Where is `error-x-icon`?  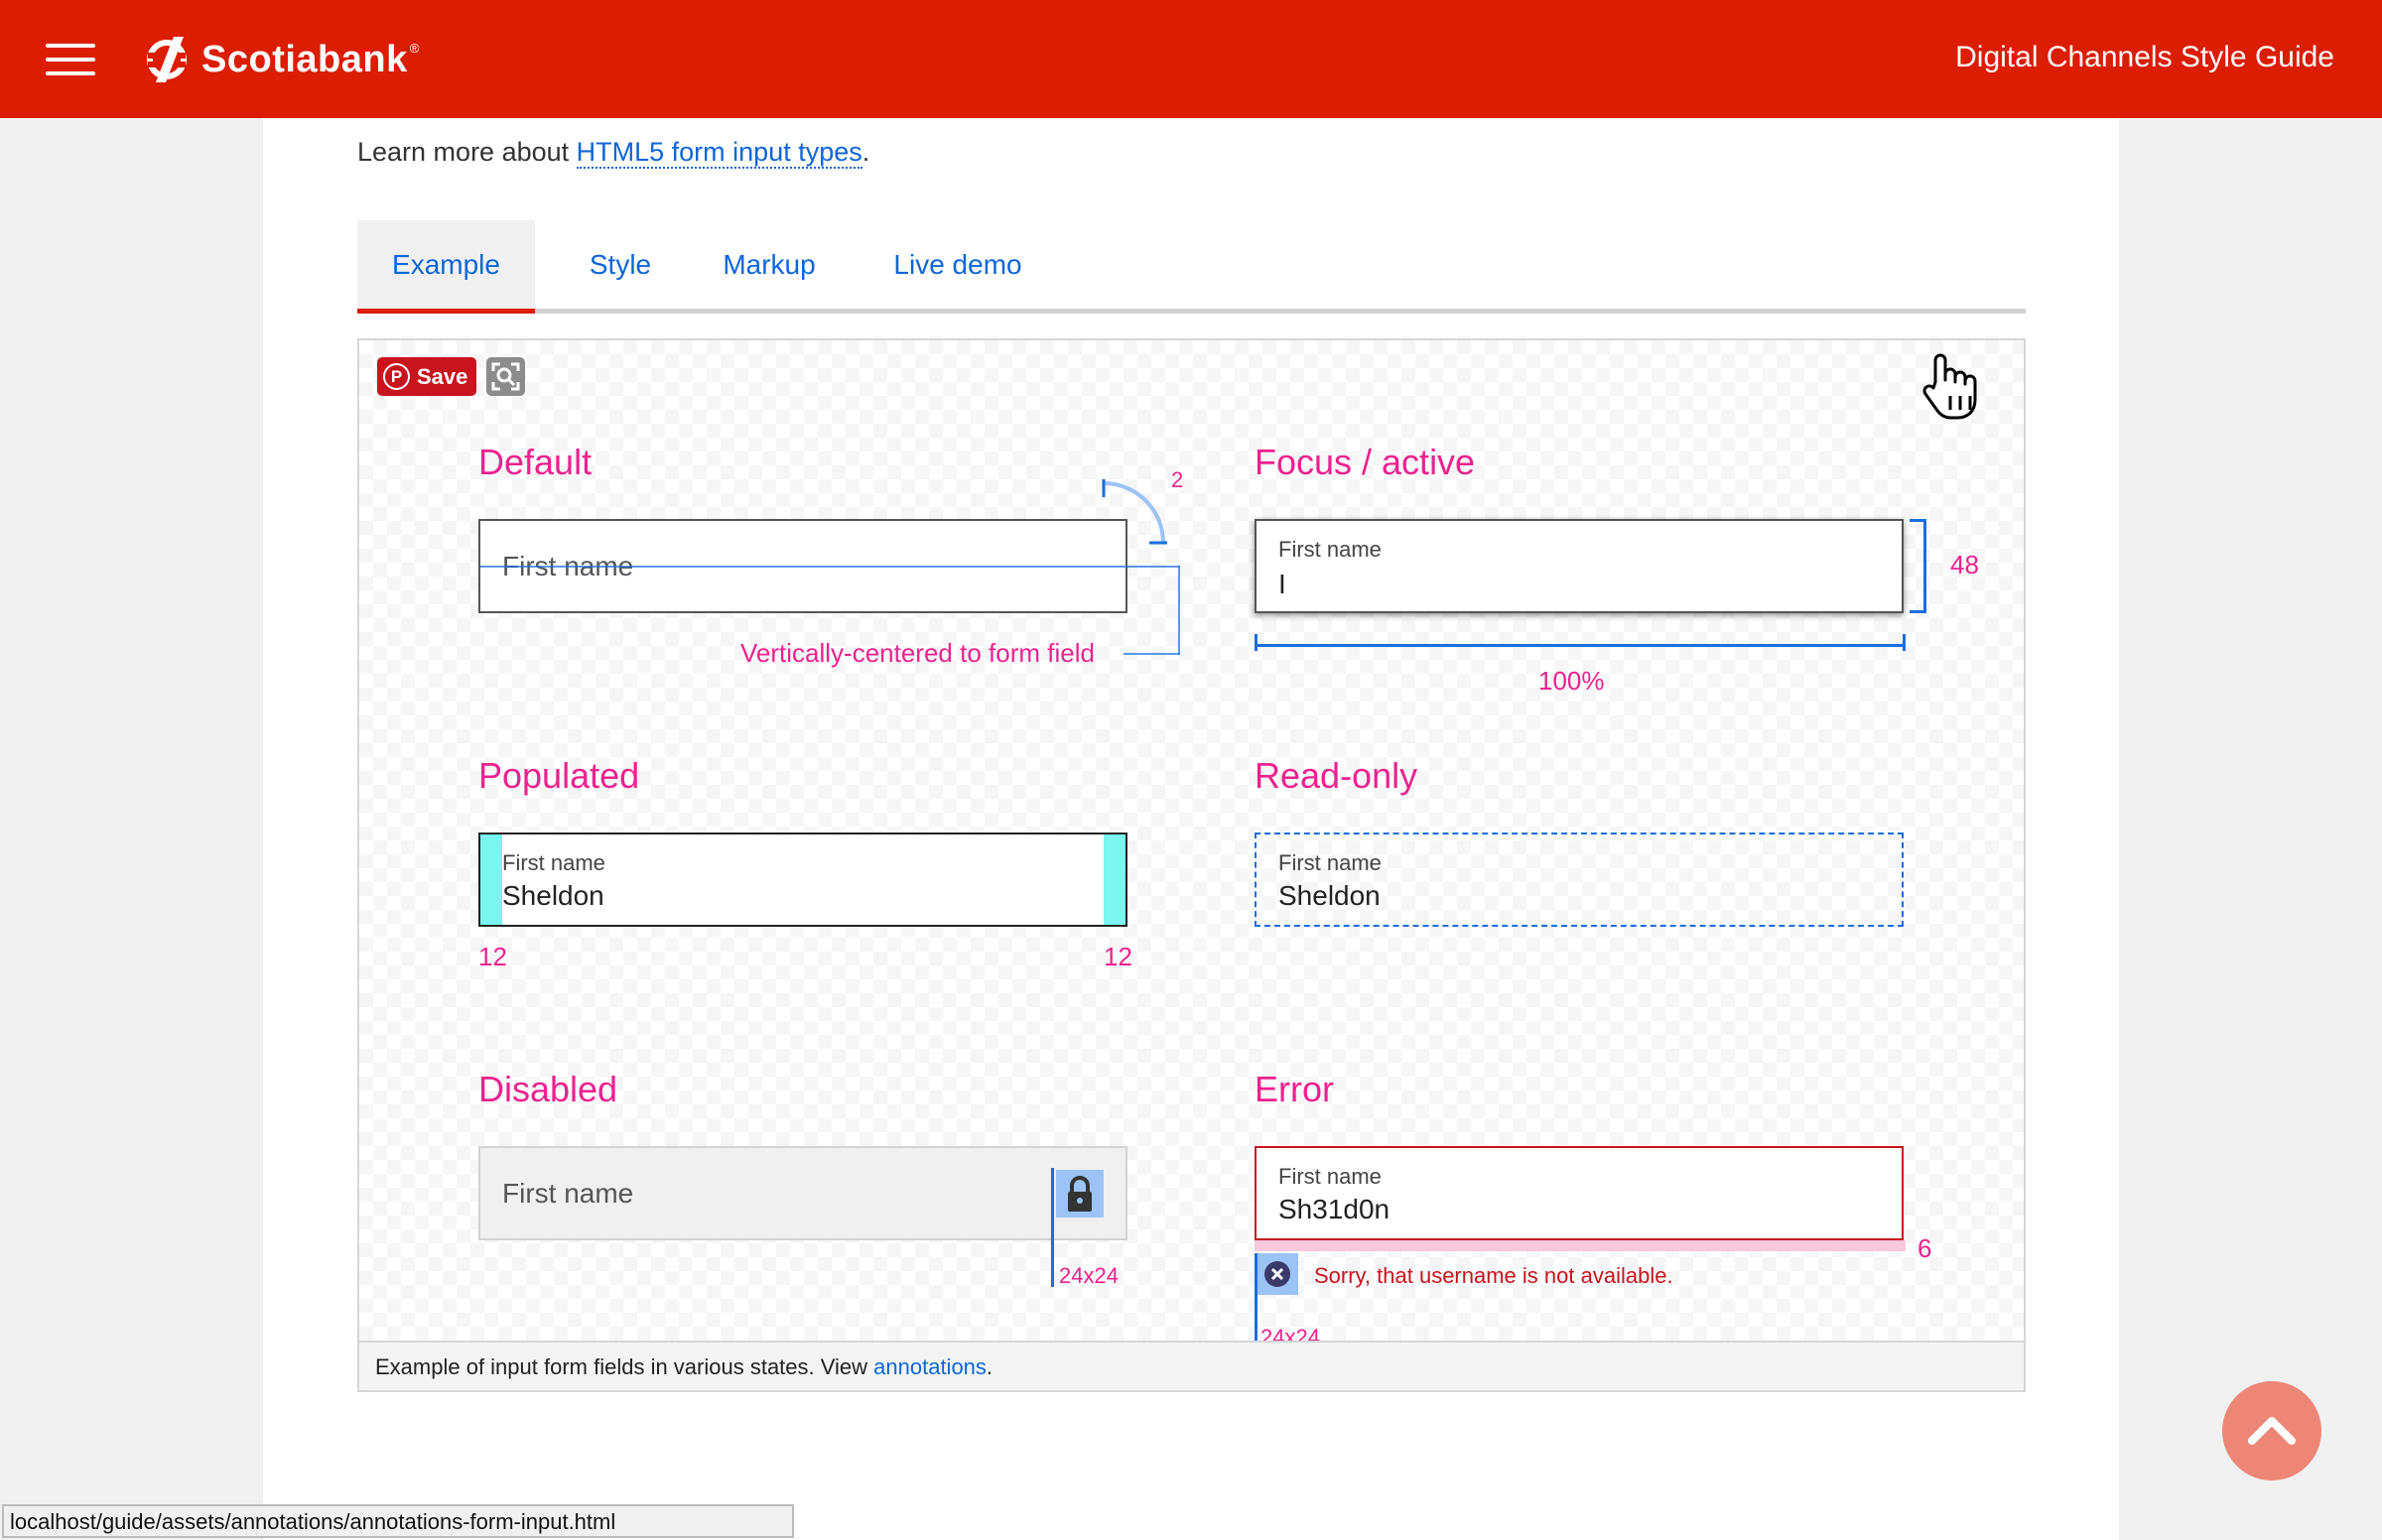 error-x-icon is located at coordinates (1277, 1274).